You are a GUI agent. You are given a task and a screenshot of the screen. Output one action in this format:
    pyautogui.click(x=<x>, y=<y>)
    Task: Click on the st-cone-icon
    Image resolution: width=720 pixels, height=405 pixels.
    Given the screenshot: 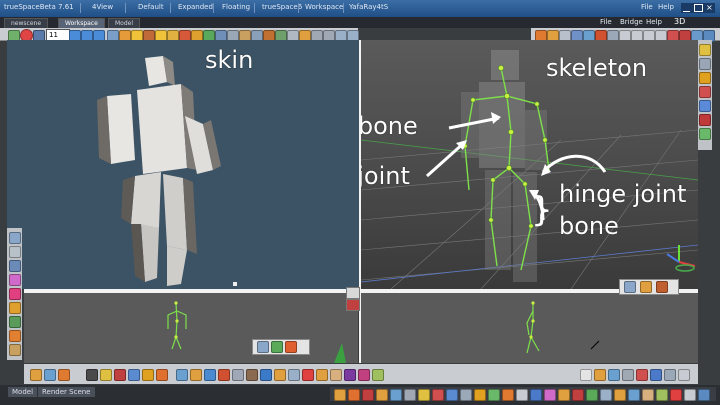 What is the action you would take?
    pyautogui.click(x=550, y=395)
    